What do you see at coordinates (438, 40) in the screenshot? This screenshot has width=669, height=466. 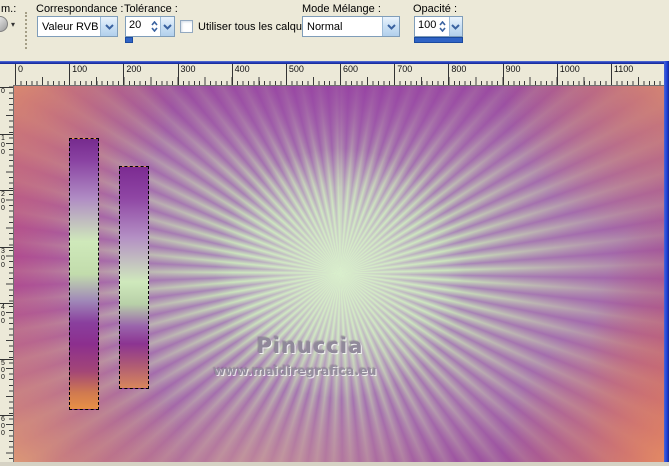 I see `opacity-slider-track` at bounding box center [438, 40].